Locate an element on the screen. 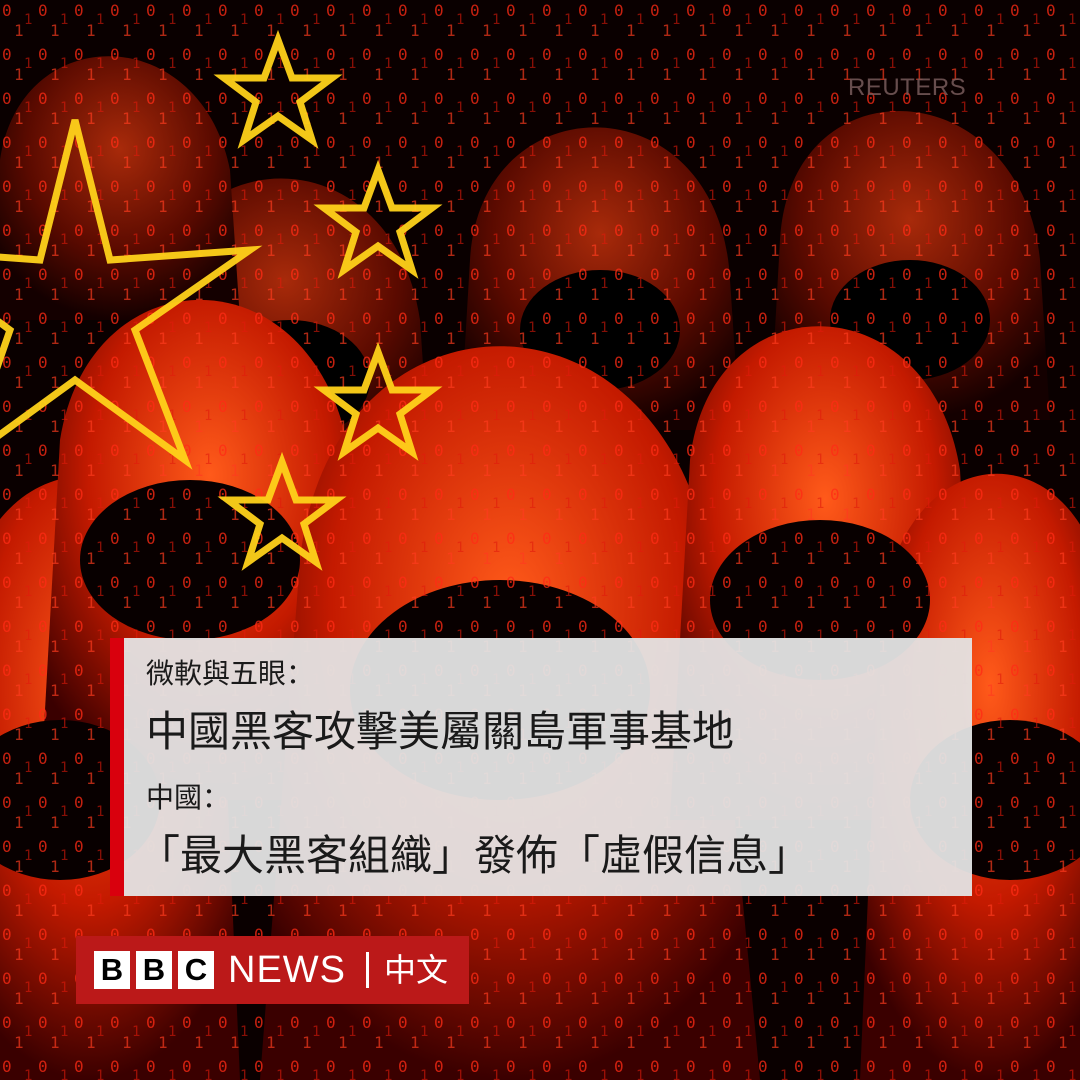  logo-block-b1: B is located at coordinates (112, 970).